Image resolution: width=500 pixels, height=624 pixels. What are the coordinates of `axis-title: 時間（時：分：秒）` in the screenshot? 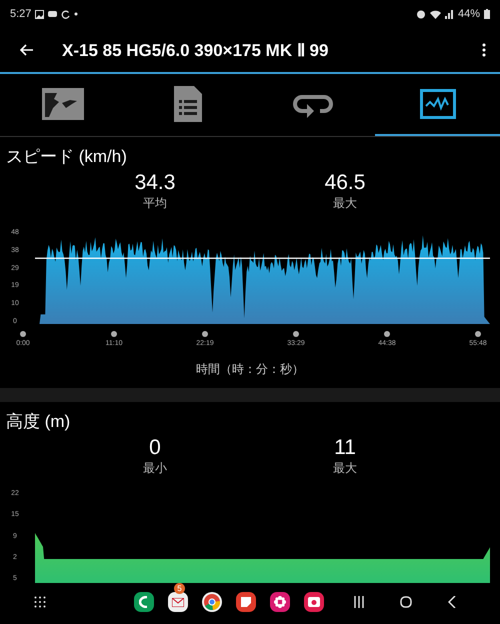 It's located at (250, 369).